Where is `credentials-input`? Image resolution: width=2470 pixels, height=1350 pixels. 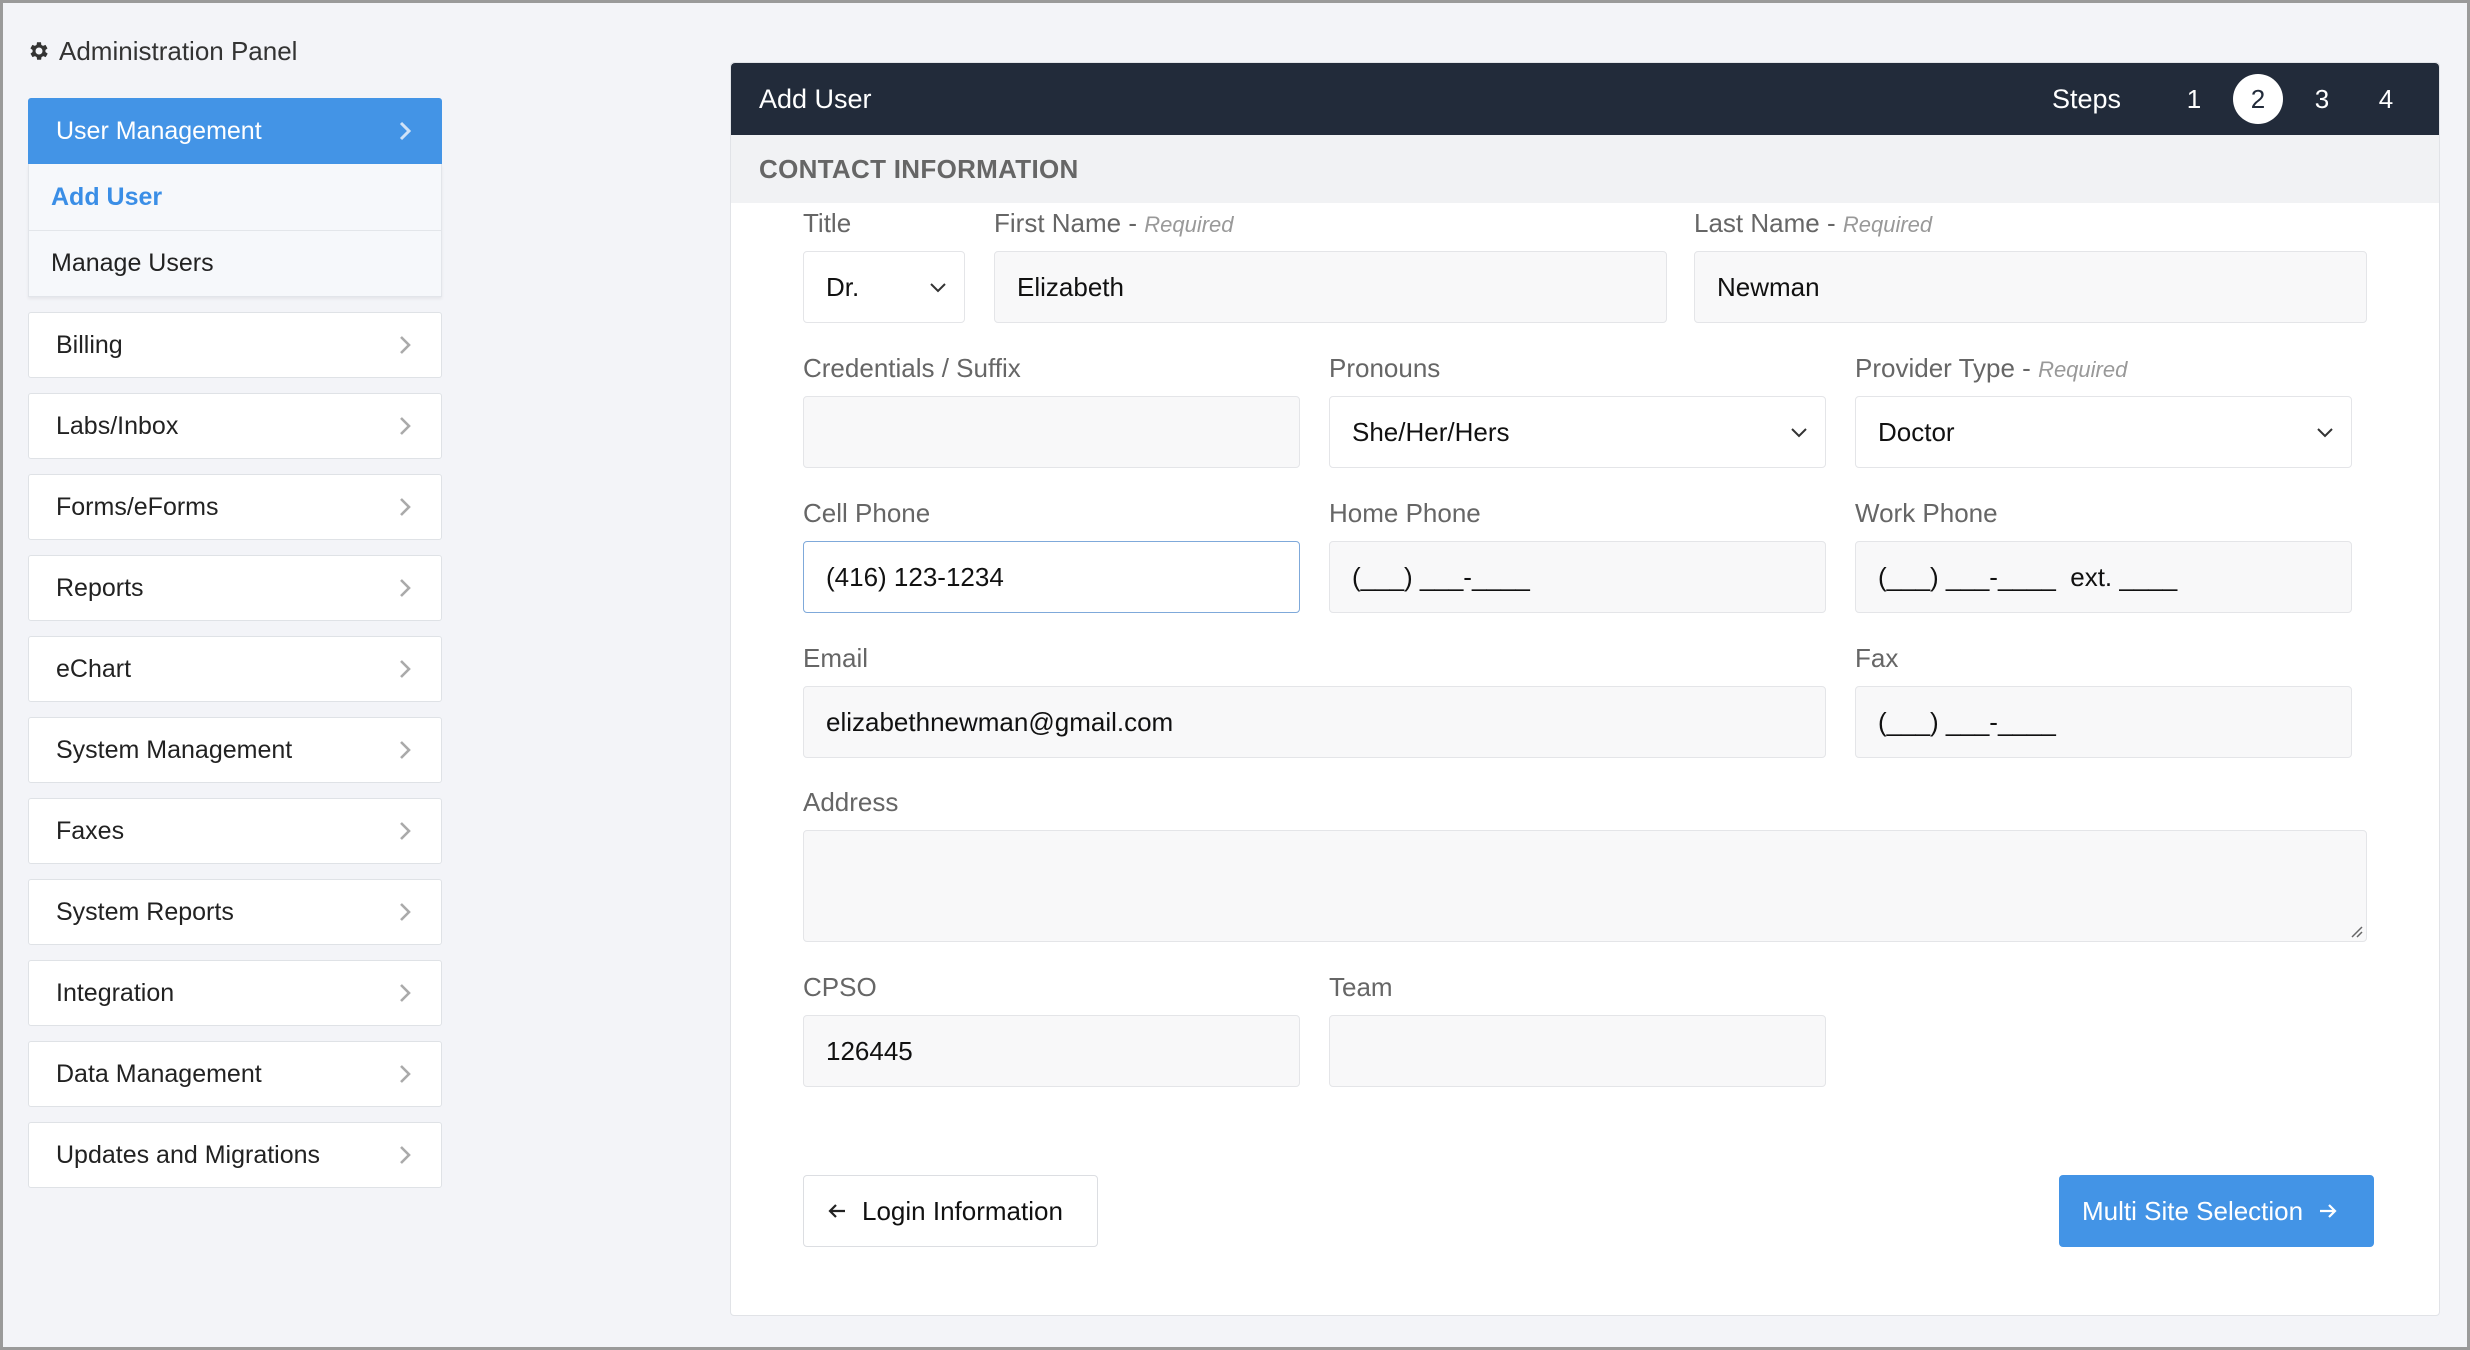 credentials-input is located at coordinates (1051, 432).